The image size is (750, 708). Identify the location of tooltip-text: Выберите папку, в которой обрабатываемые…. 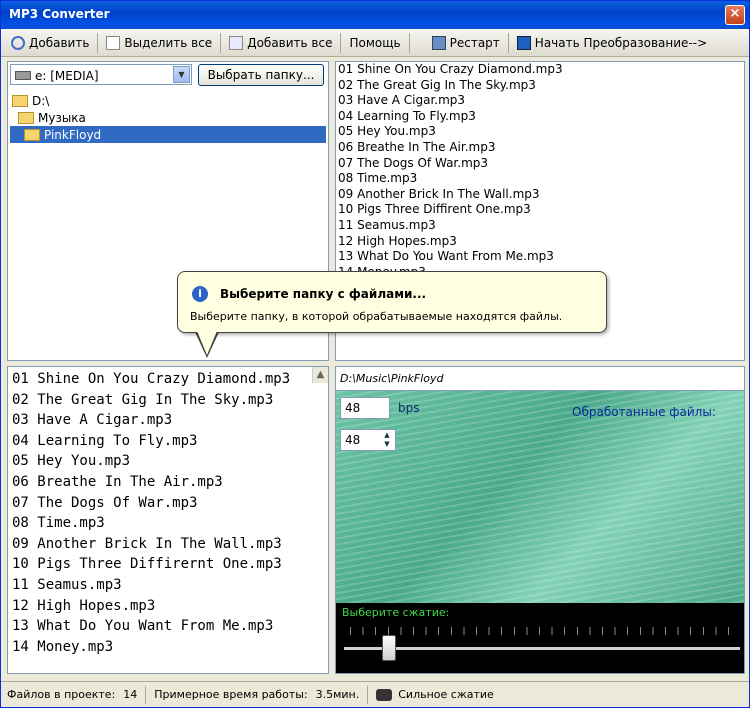
(376, 316).